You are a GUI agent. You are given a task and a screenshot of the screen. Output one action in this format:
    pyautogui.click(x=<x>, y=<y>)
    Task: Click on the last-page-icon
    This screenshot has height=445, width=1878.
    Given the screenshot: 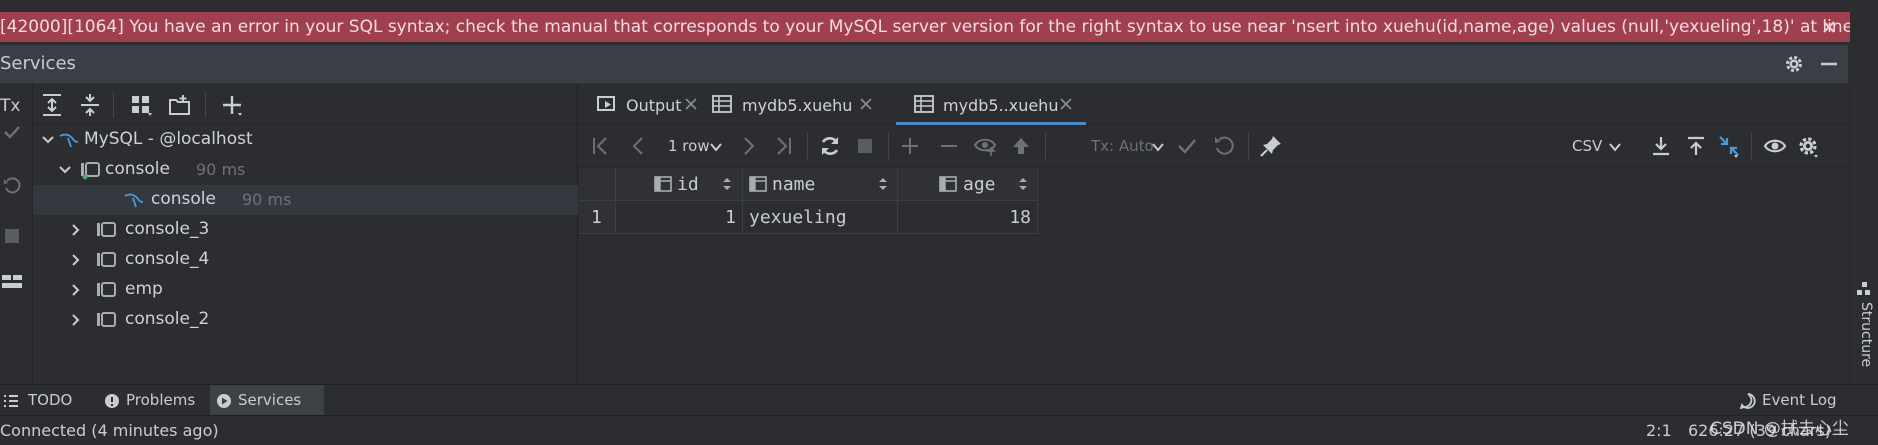 What is the action you would take?
    pyautogui.click(x=783, y=146)
    